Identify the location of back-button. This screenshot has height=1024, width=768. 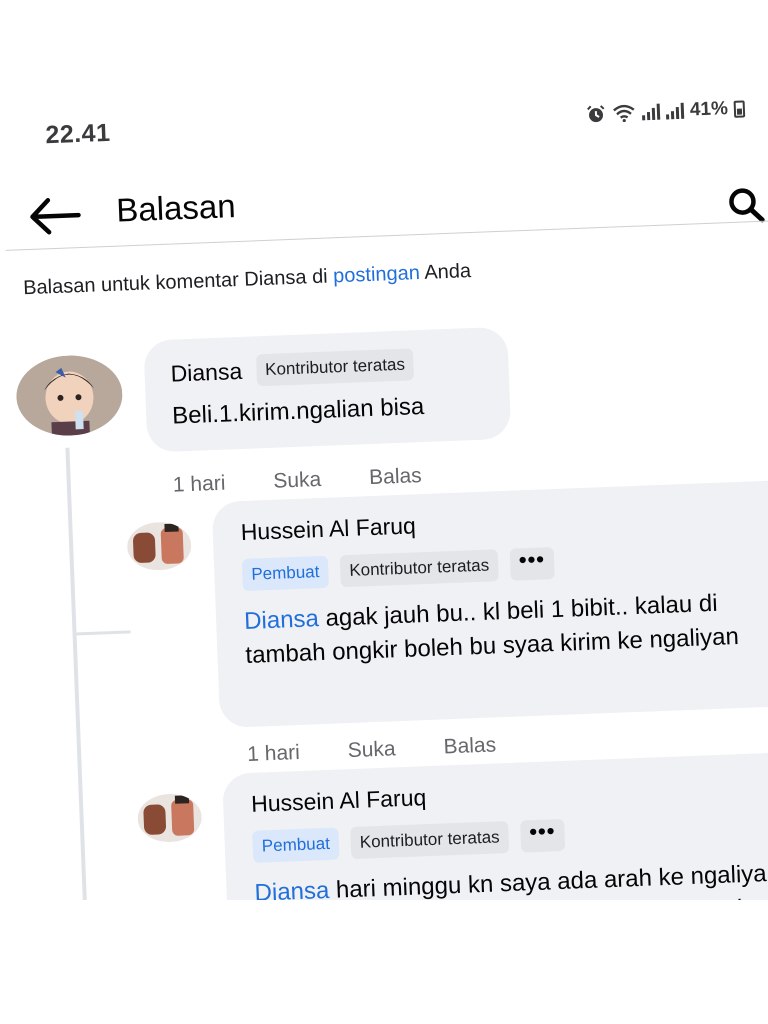
(54, 216).